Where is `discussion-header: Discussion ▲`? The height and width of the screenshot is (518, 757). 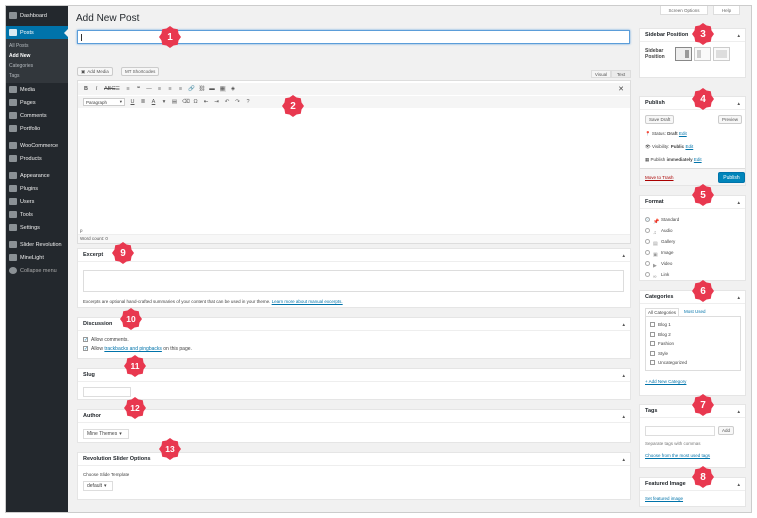
discussion-header: Discussion ▲ is located at coordinates (354, 324).